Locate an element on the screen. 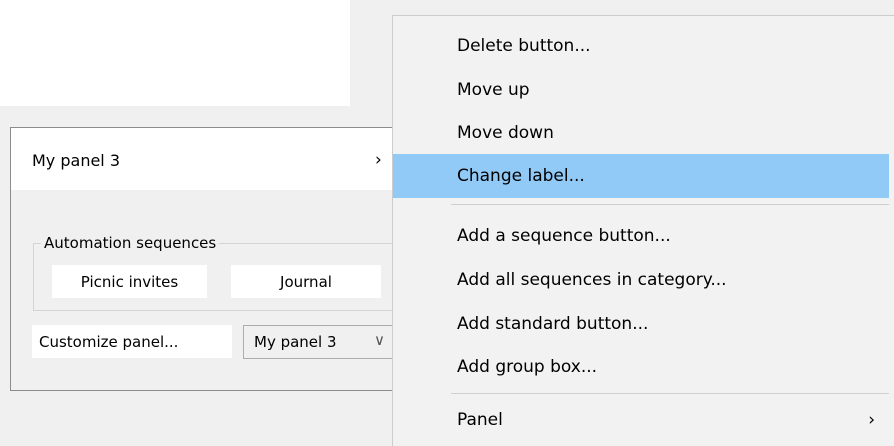 The height and width of the screenshot is (446, 894). menu-item-panel: Panel › is located at coordinates (641, 420).